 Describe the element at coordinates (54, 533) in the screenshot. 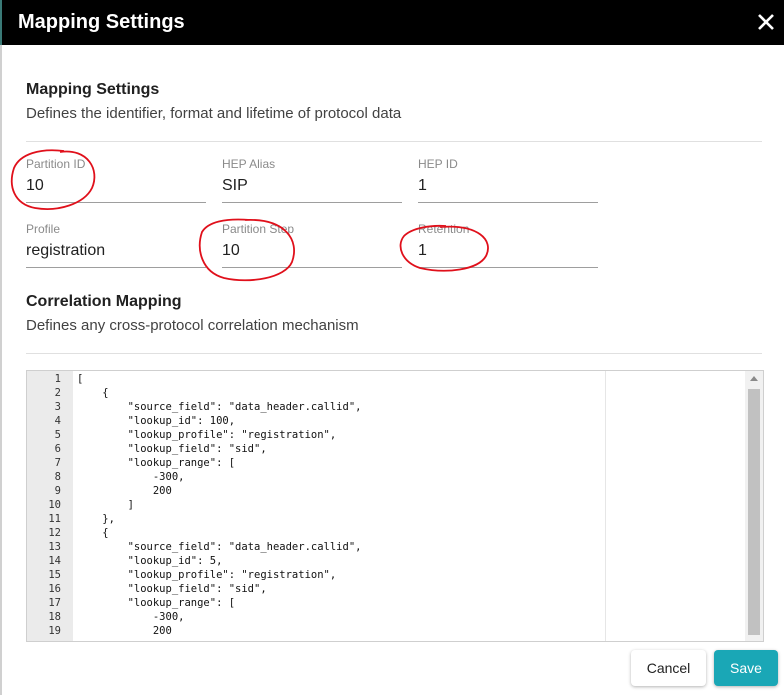

I see `line-number: 12` at that location.